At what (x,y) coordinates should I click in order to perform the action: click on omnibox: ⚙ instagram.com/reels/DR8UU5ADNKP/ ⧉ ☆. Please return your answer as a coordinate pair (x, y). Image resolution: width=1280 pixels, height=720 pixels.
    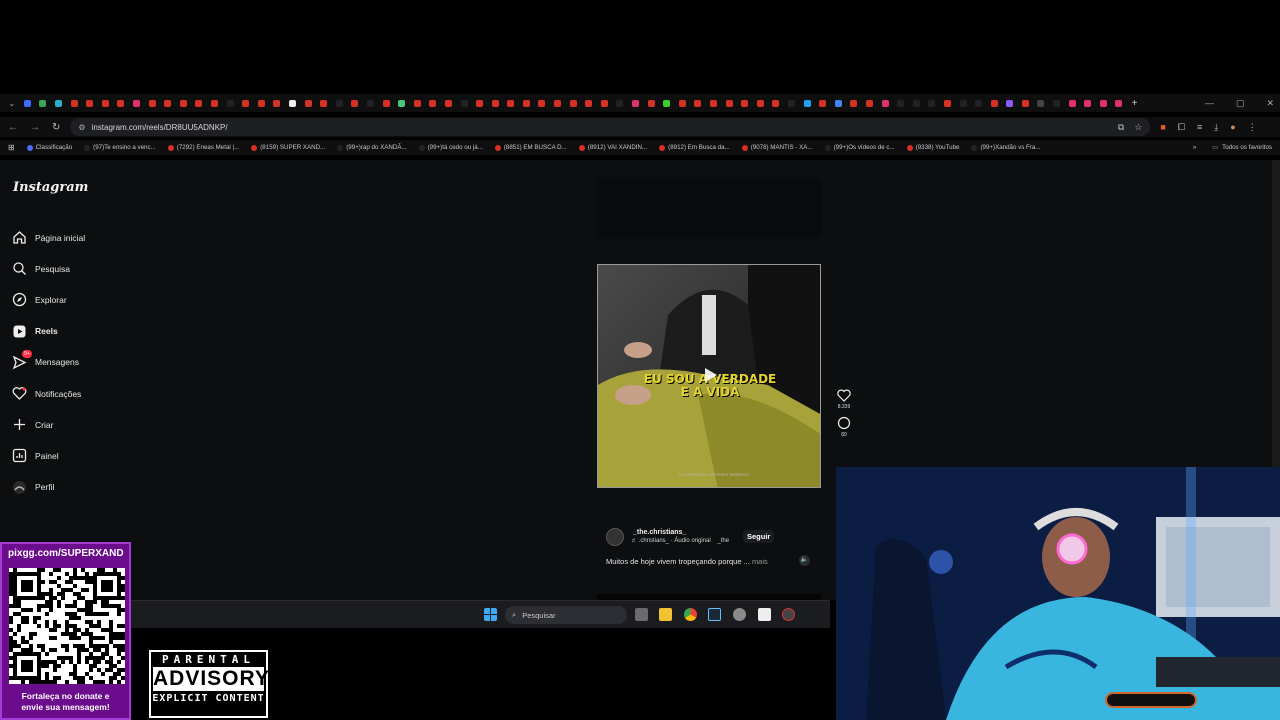
    Looking at the image, I should click on (610, 127).